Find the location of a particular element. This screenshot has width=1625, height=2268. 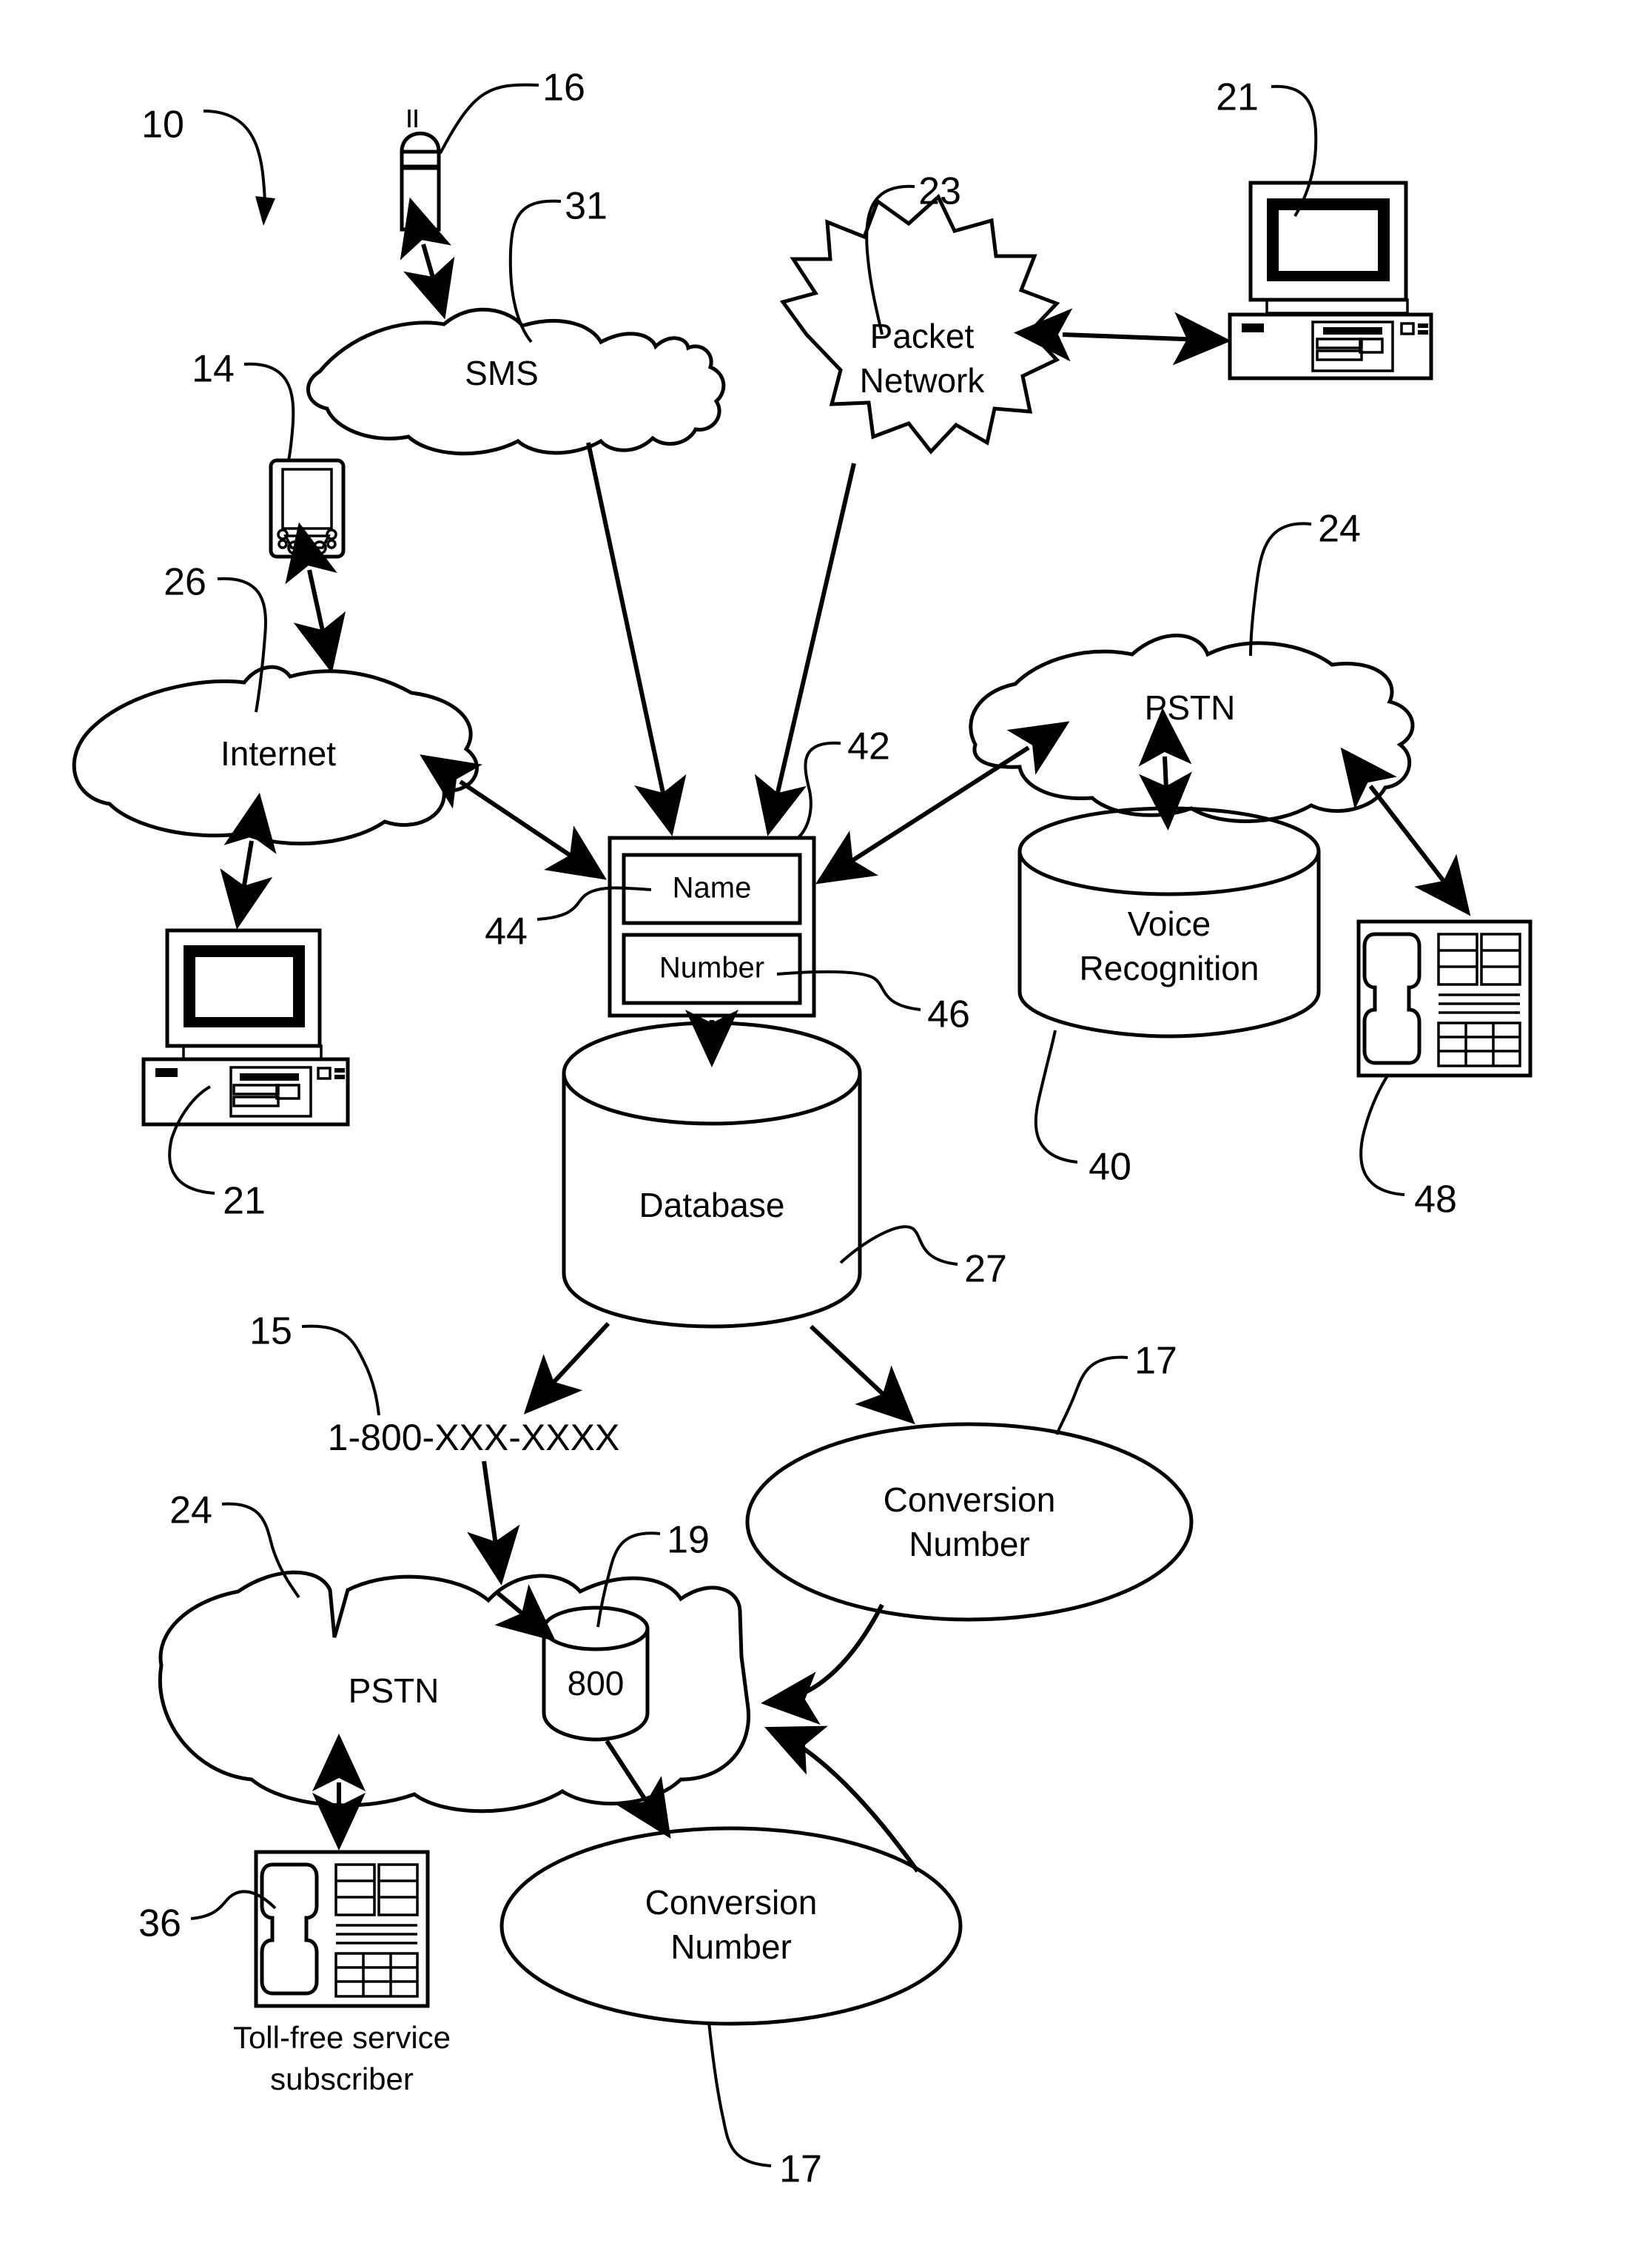

ref-num-48: 48 is located at coordinates (1435, 1199).